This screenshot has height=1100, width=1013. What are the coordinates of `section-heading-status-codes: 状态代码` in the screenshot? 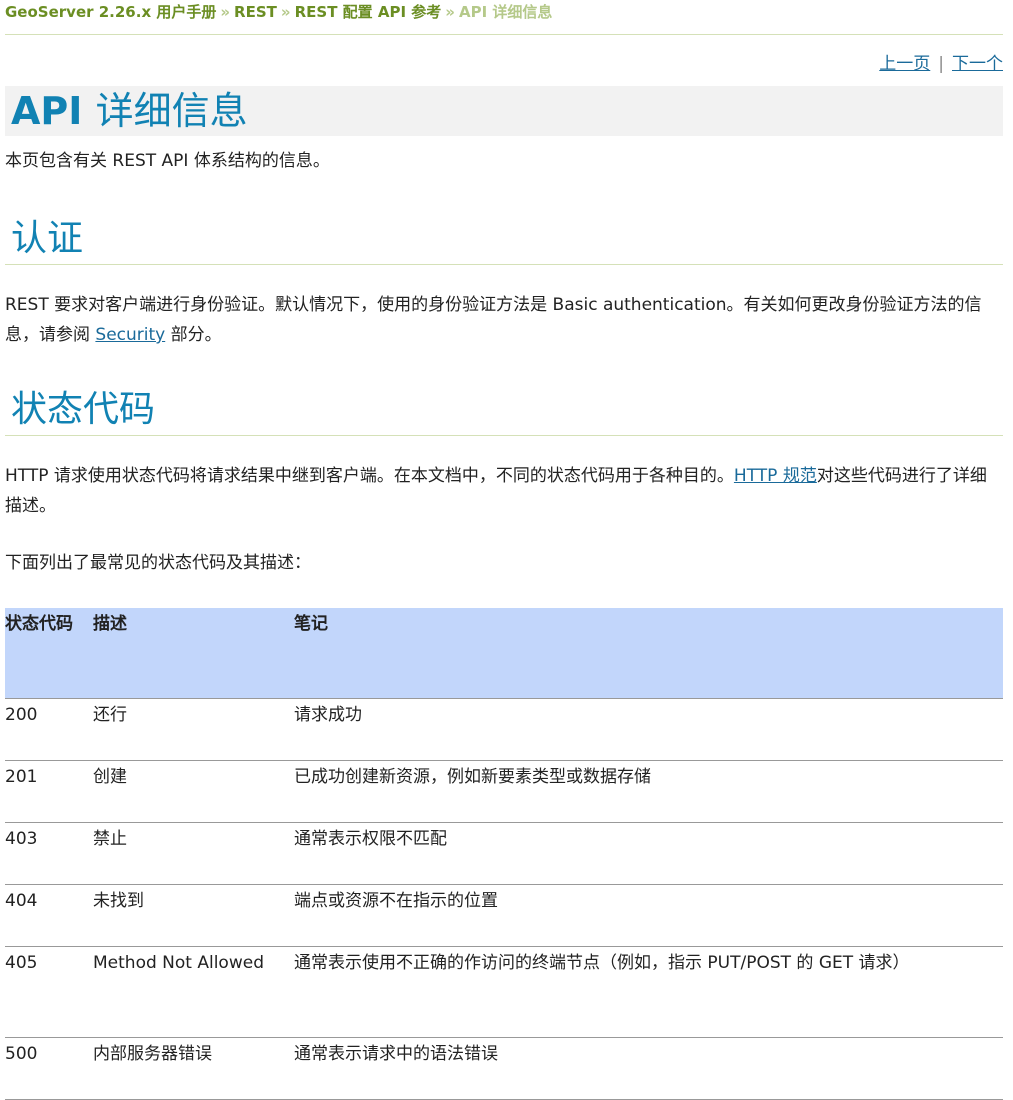 It's located at (504, 410).